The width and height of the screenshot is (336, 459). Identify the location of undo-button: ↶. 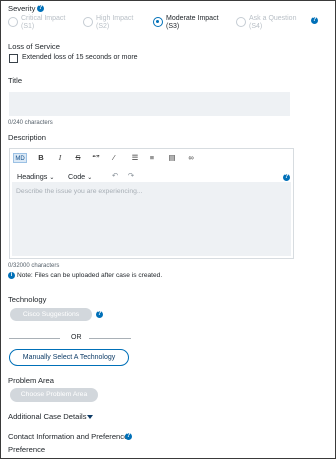
(115, 176).